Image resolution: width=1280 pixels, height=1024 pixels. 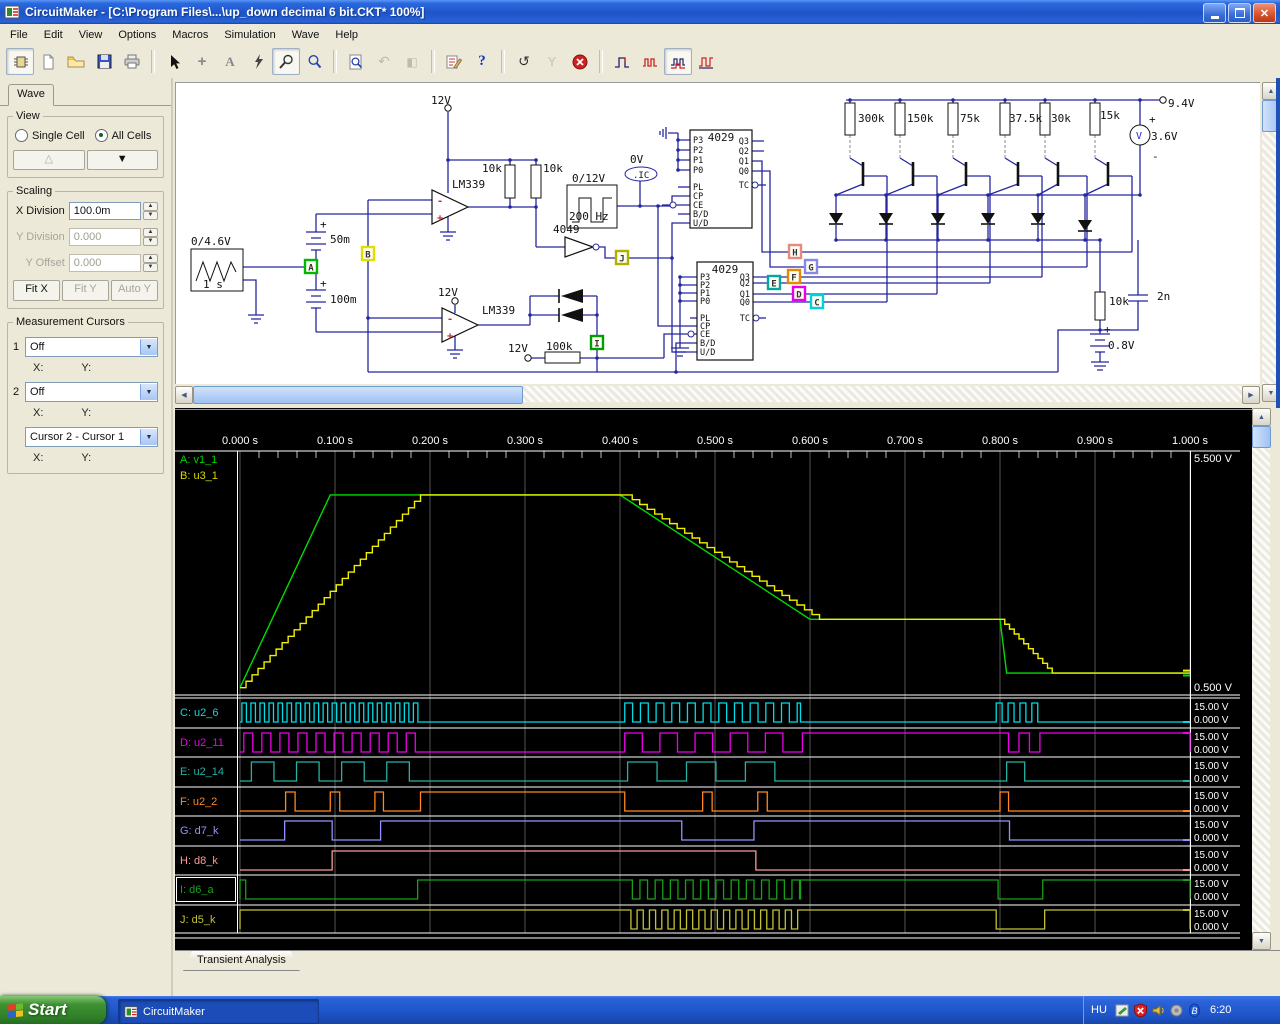 I want to click on cell-down-button: ▼, so click(x=122, y=160).